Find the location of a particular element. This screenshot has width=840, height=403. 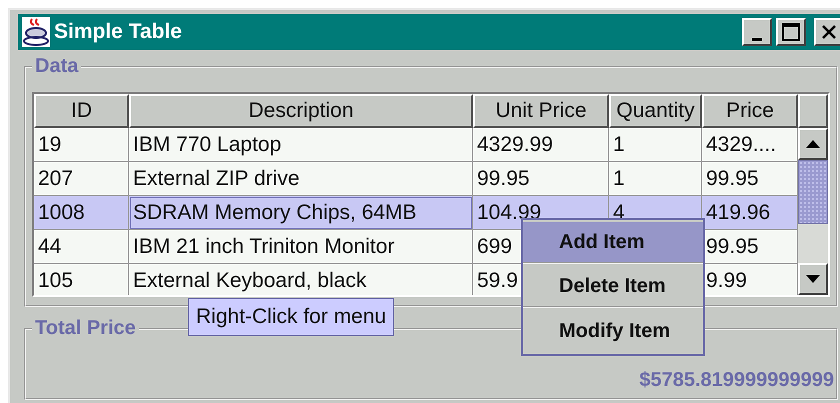

table-cell: 4329.99 is located at coordinates (541, 145).